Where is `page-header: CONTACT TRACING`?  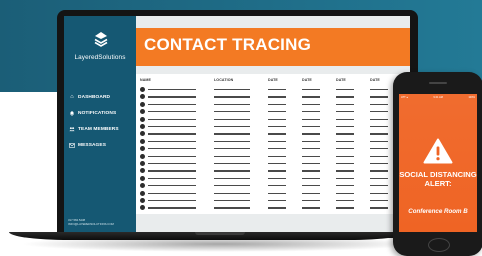
page-header: CONTACT TRACING is located at coordinates (273, 47).